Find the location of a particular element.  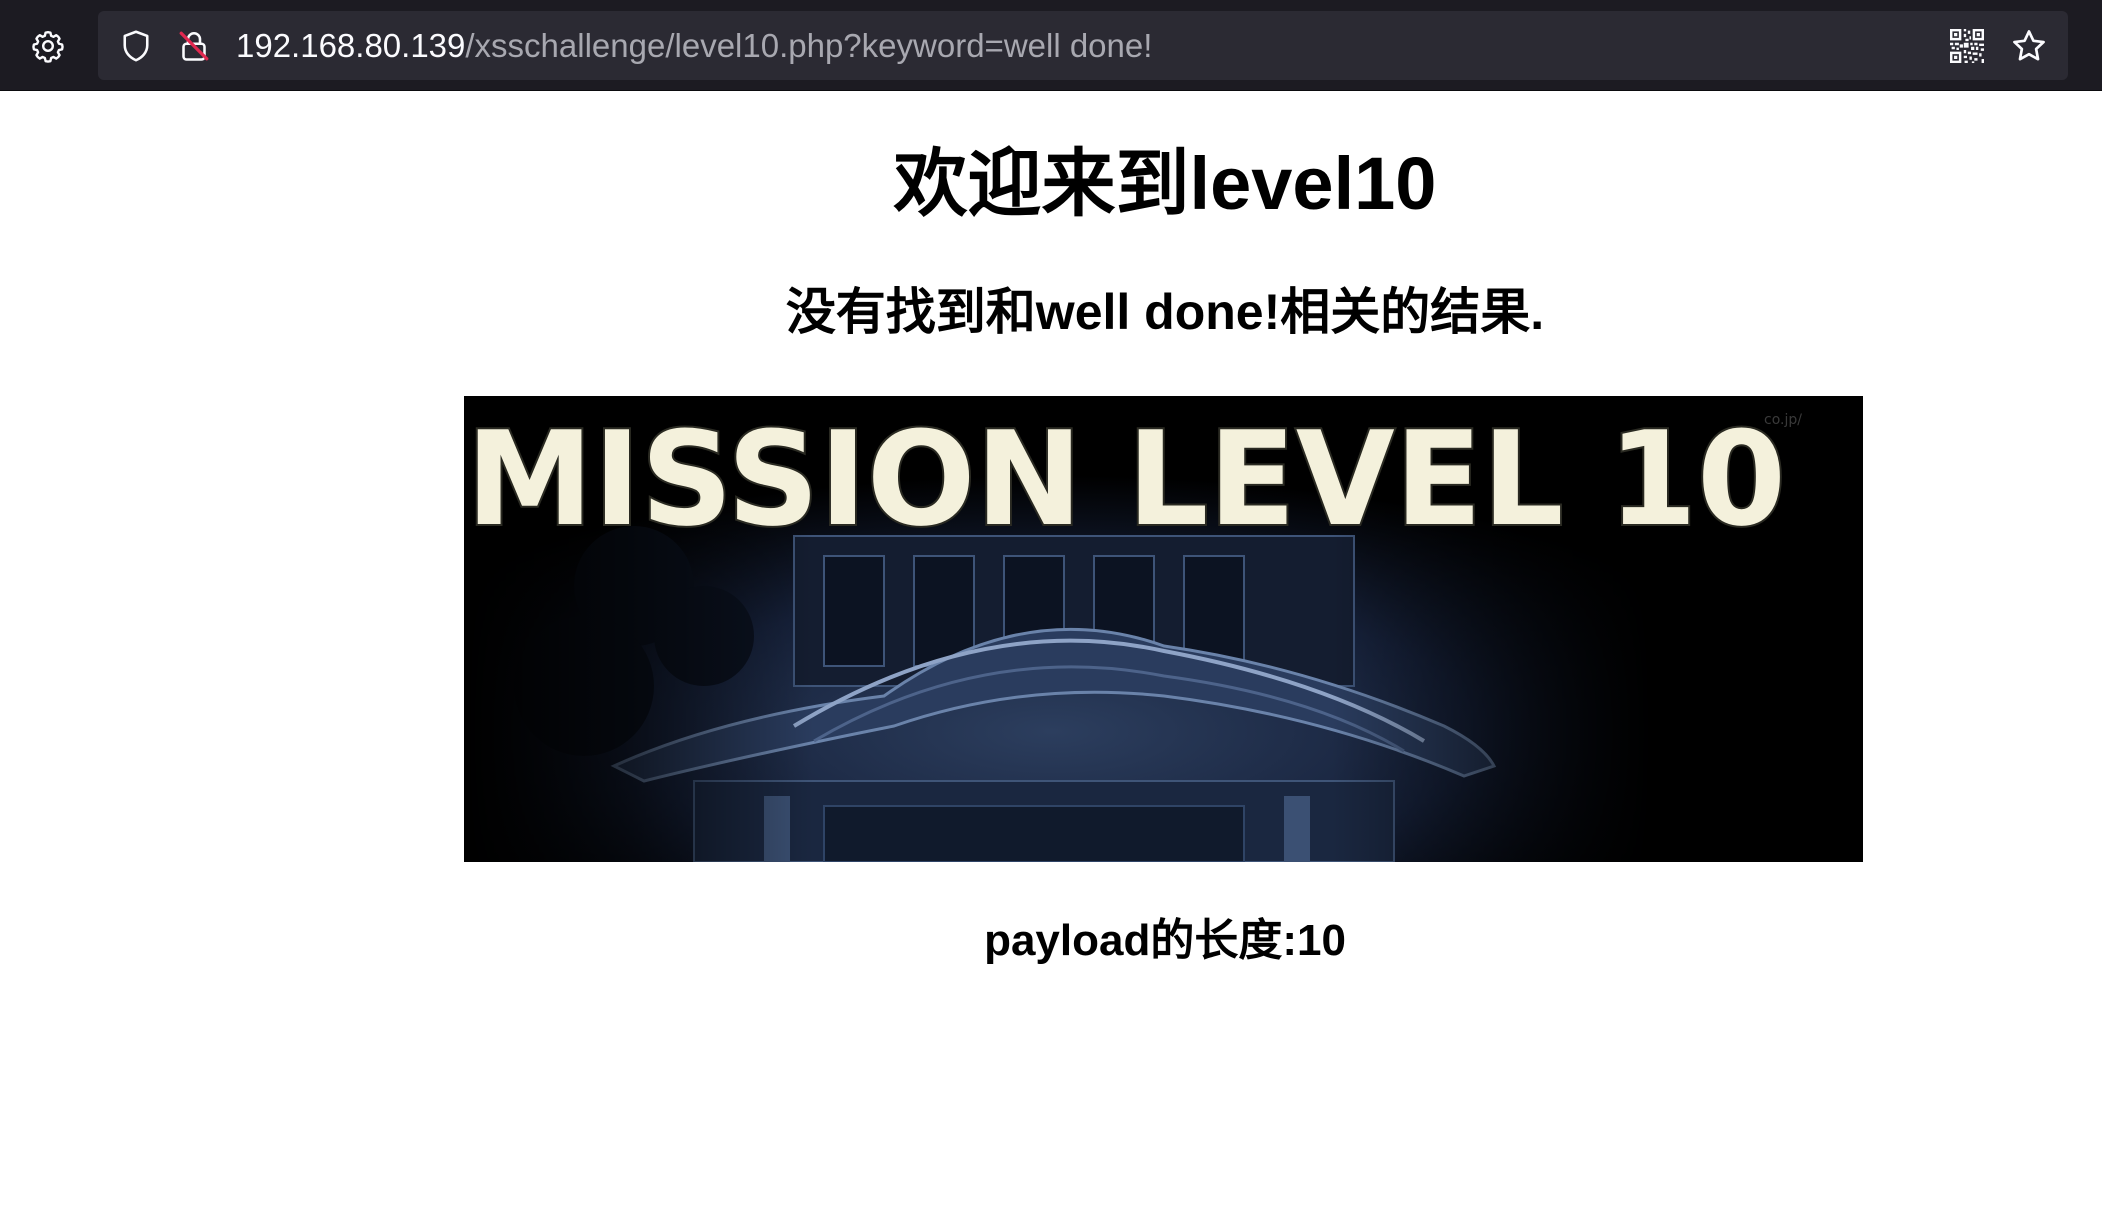

star-icon is located at coordinates (2029, 46).